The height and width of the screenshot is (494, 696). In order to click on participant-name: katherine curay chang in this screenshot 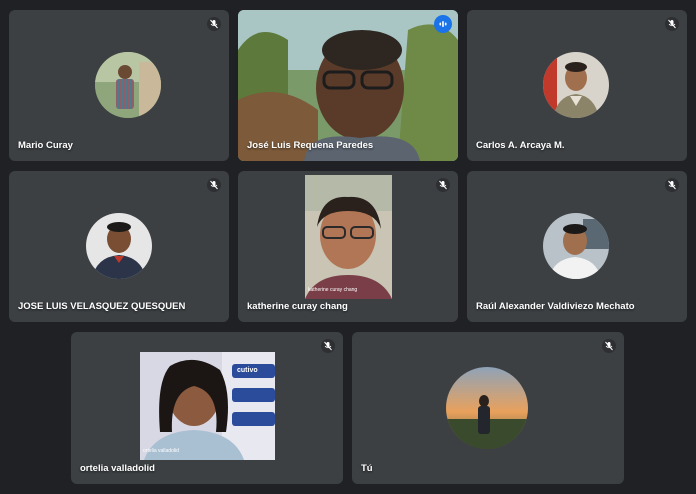, I will do `click(297, 306)`.